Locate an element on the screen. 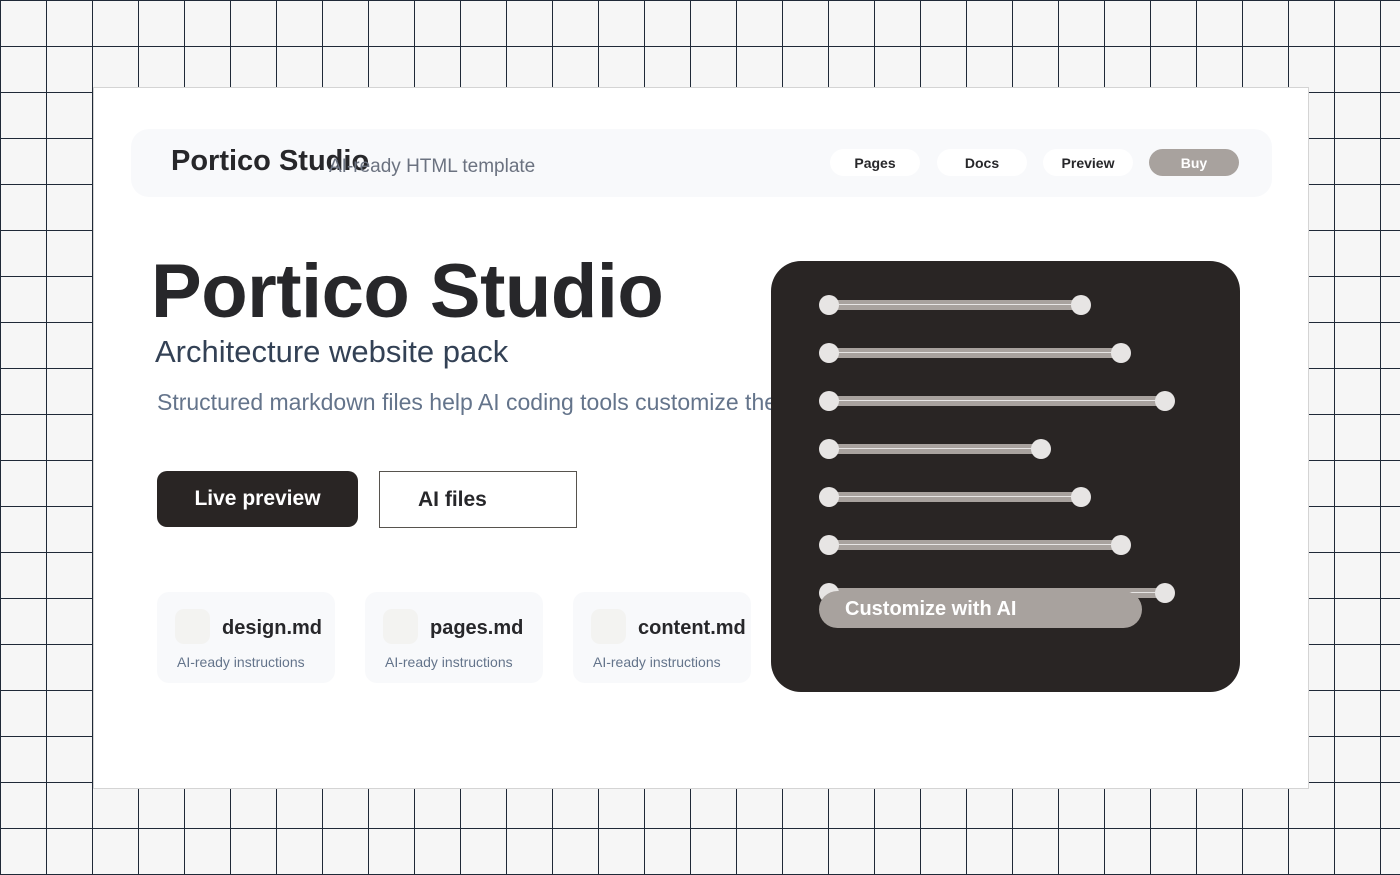 The width and height of the screenshot is (1400, 875). file-card-content: content.md AI-ready instructions is located at coordinates (662, 637).